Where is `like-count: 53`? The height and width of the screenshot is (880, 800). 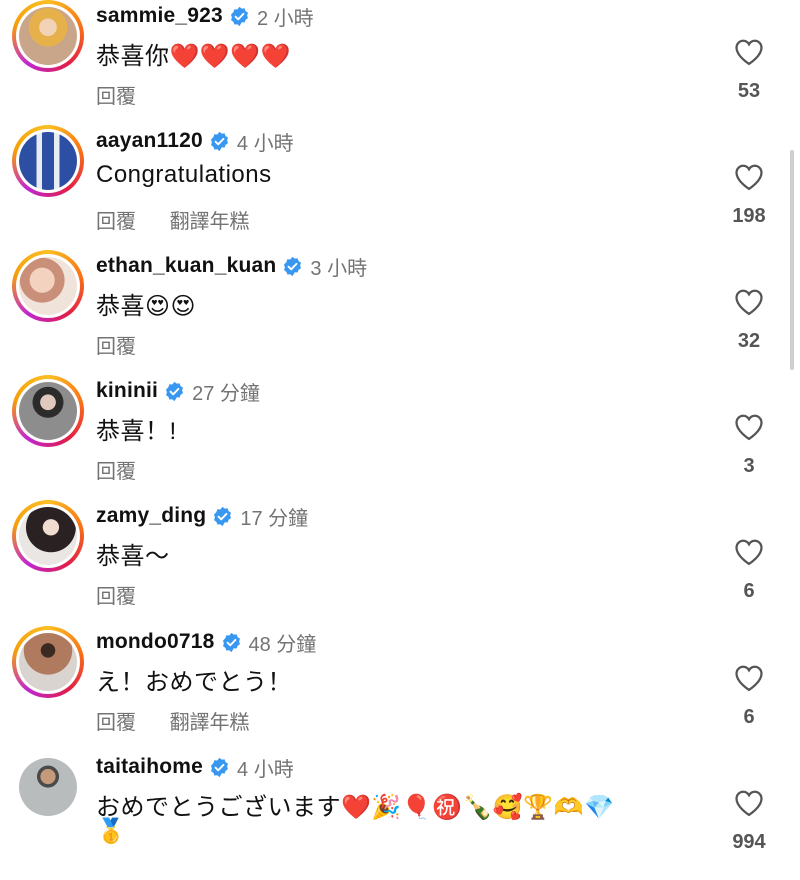 like-count: 53 is located at coordinates (749, 91).